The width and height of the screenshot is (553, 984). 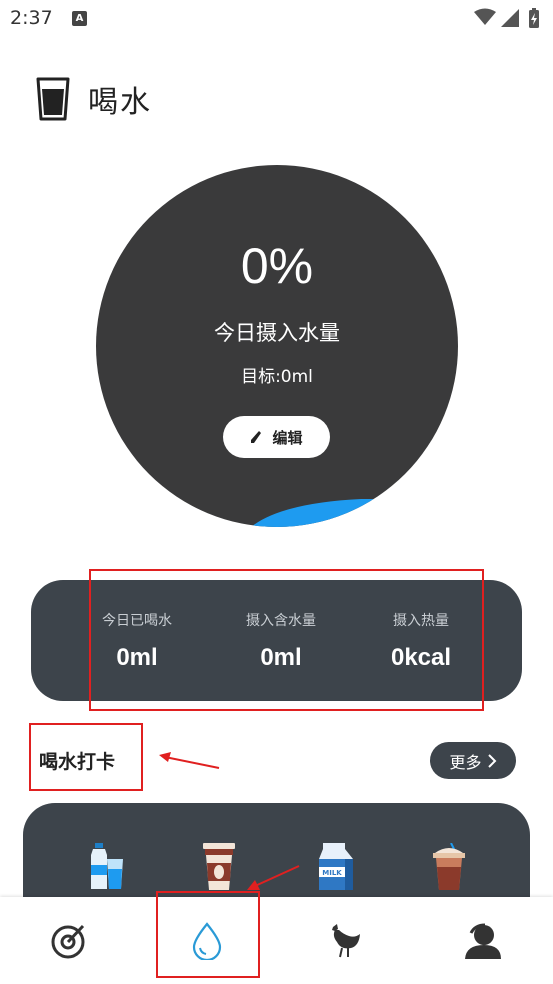 I want to click on annotation-arrow-nav, so click(x=273, y=877).